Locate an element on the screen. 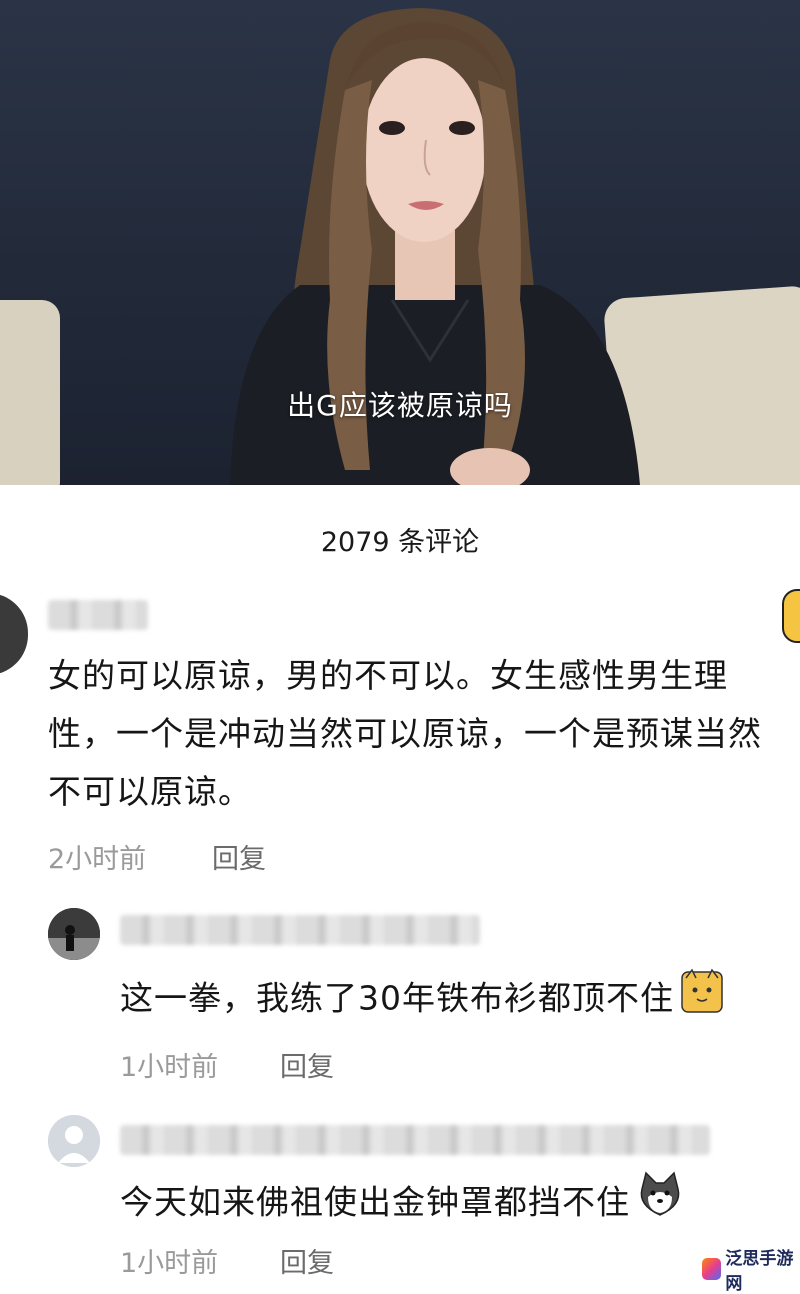 The width and height of the screenshot is (800, 1294). video-caption: 出G应该被原谅吗 is located at coordinates (400, 405).